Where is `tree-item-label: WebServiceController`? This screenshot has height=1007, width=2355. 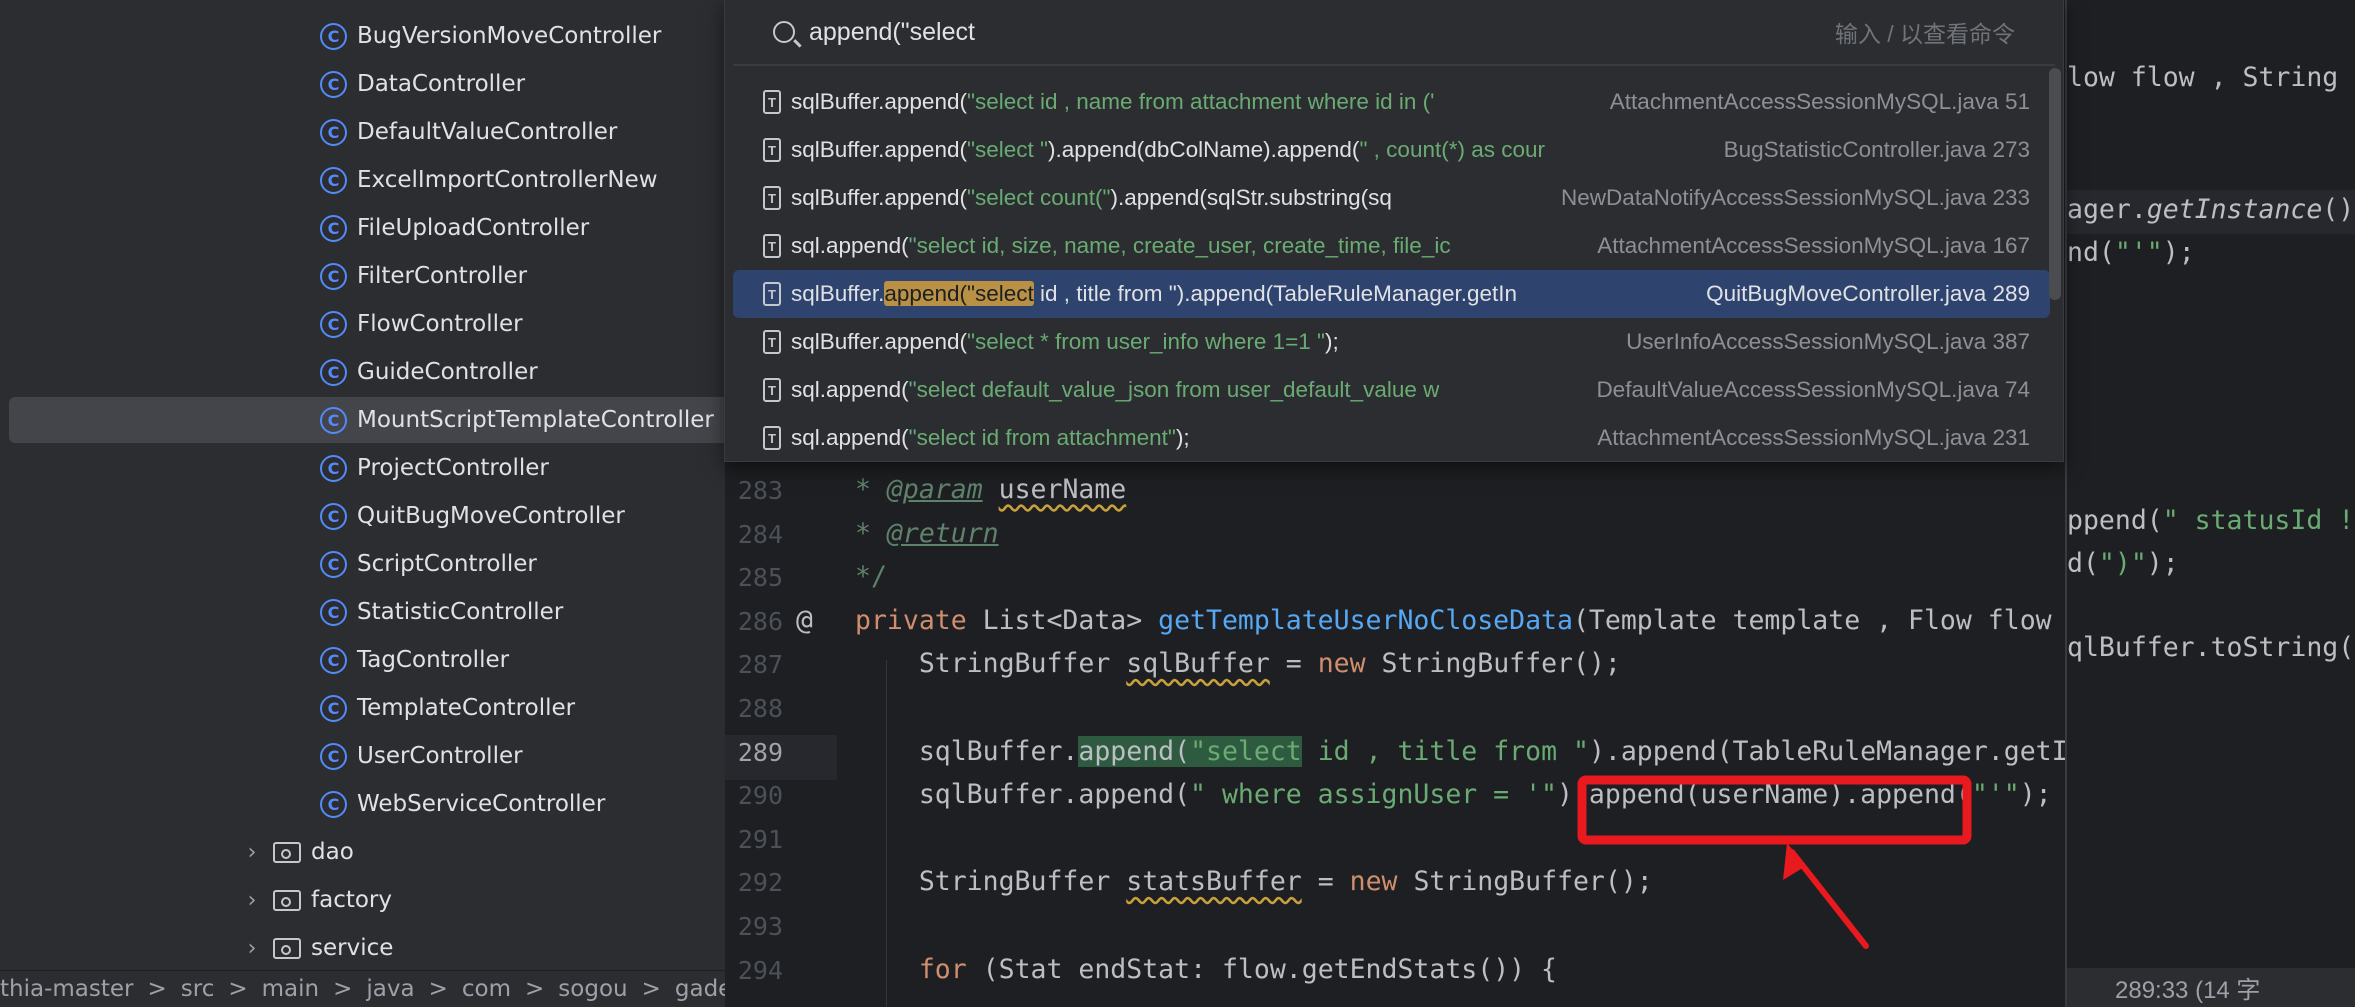 tree-item-label: WebServiceController is located at coordinates (481, 804).